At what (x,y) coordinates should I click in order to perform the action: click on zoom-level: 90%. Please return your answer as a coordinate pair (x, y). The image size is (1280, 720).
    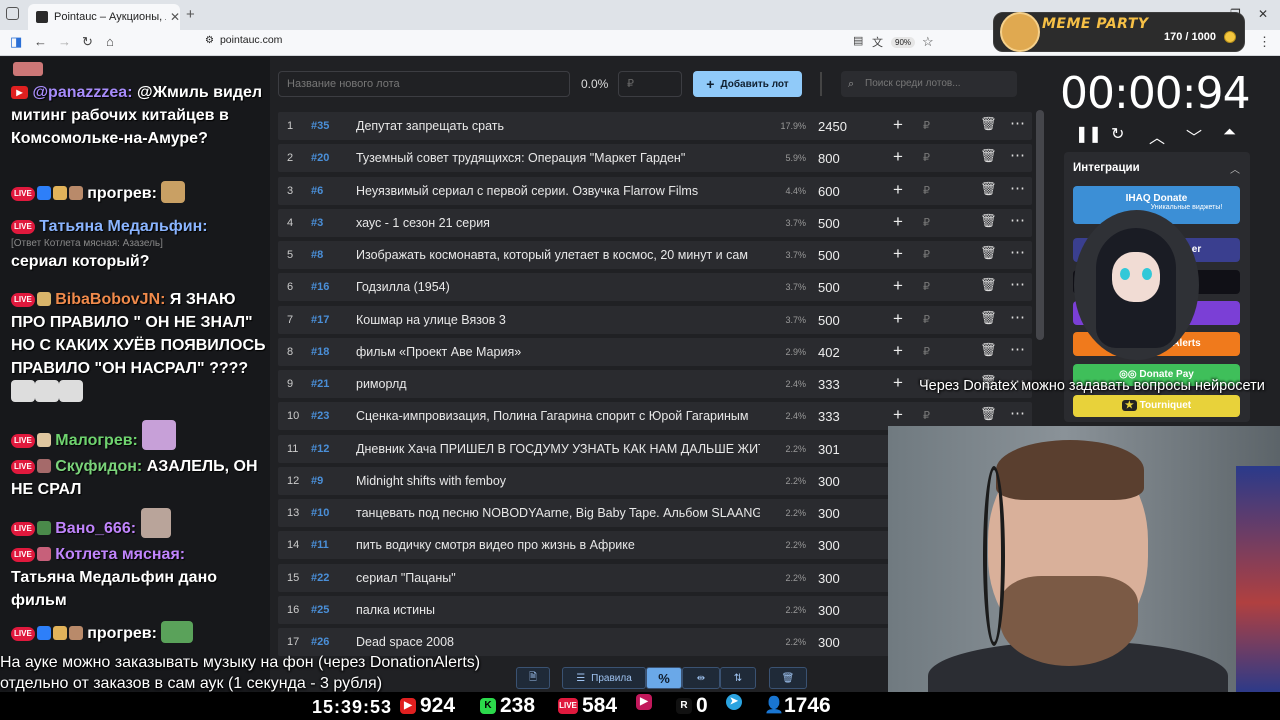
    Looking at the image, I should click on (903, 42).